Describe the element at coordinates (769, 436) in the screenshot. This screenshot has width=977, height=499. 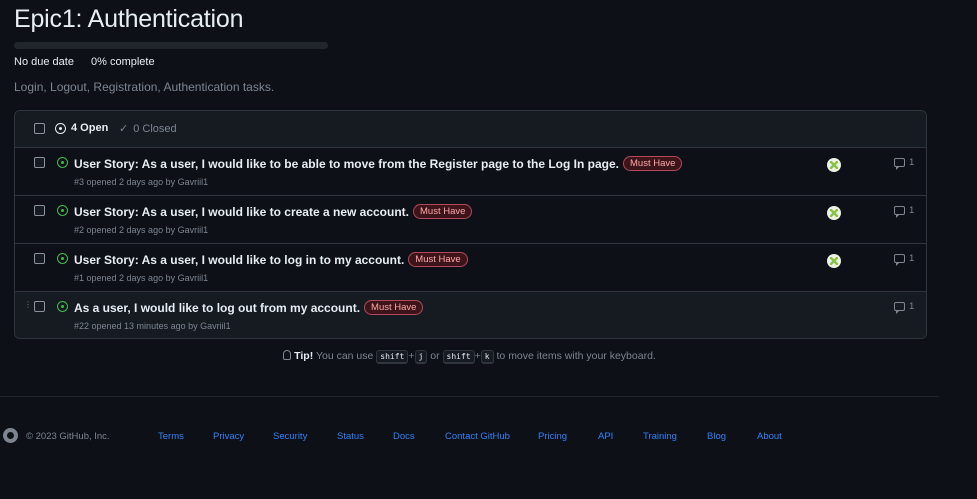
I see `footer-link-about: About` at that location.